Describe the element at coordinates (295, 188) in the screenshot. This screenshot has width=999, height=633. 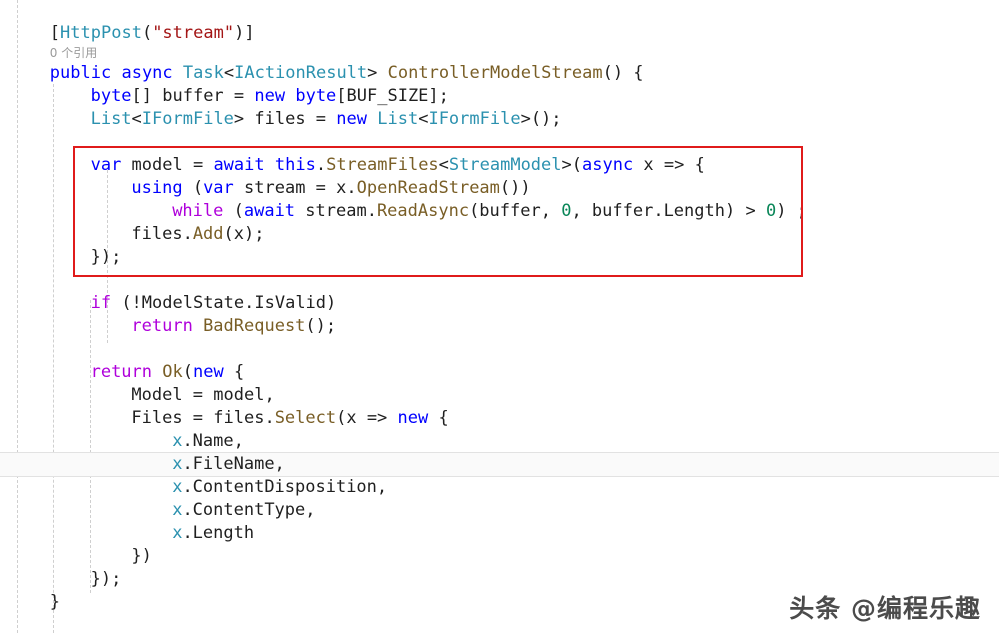
I see `code-token: stream = x.` at that location.